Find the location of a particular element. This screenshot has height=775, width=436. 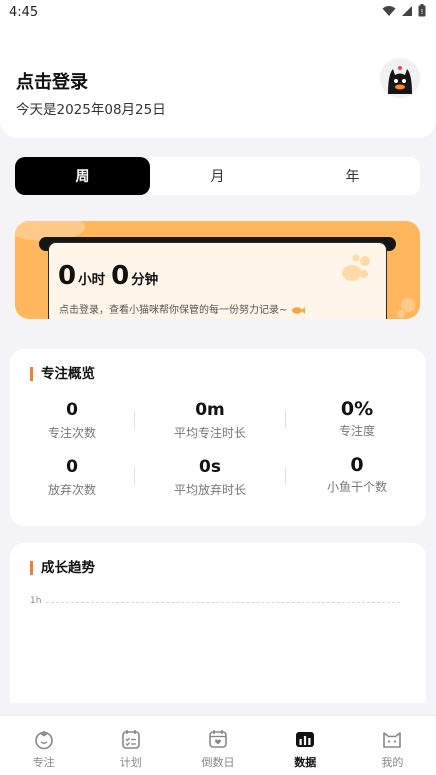

stat-avg-focus-duration: 0m 平均专注时长 is located at coordinates (210, 420).